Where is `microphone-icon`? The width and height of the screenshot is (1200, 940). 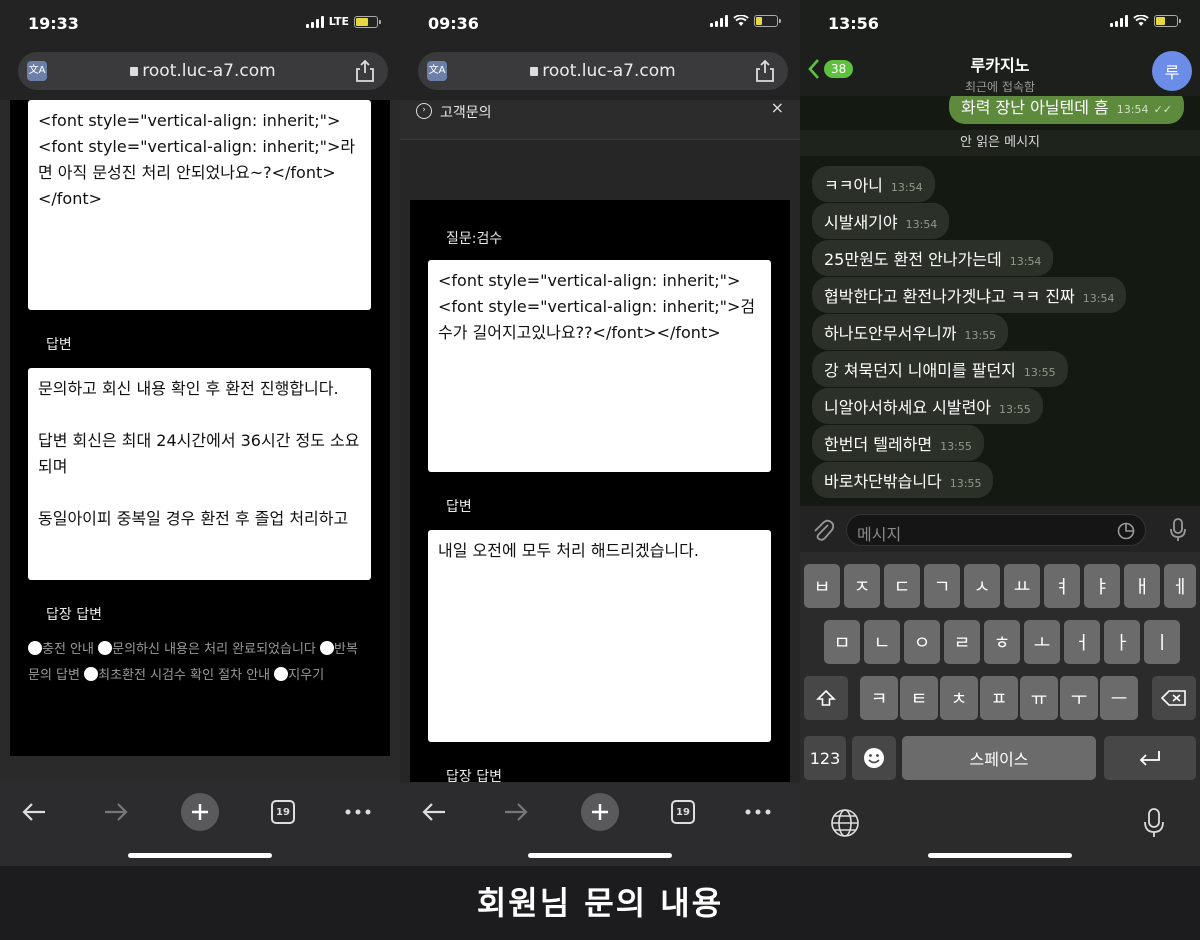
microphone-icon is located at coordinates (1178, 530).